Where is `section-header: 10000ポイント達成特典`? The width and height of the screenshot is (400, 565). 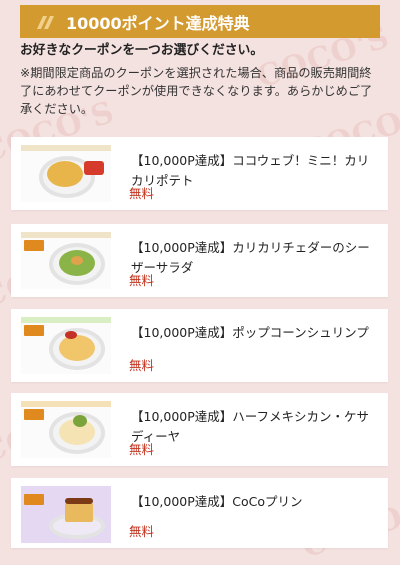
section-header: 10000ポイント達成特典 is located at coordinates (200, 21).